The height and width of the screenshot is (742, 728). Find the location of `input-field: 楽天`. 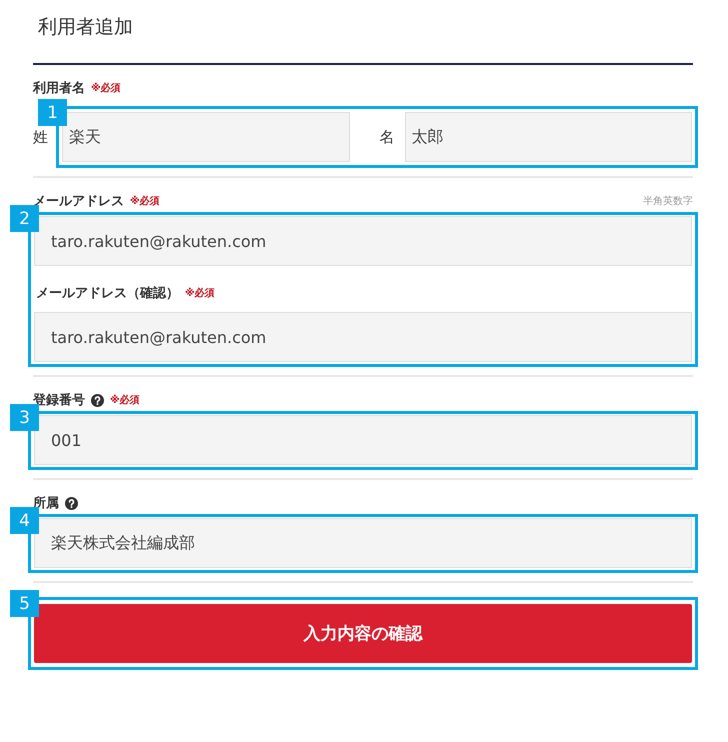

input-field: 楽天 is located at coordinates (206, 137).